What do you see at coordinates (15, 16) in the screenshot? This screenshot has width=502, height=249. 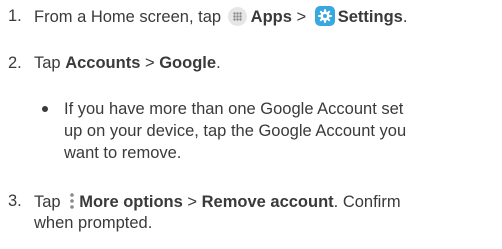 I see `step-number: 1.` at bounding box center [15, 16].